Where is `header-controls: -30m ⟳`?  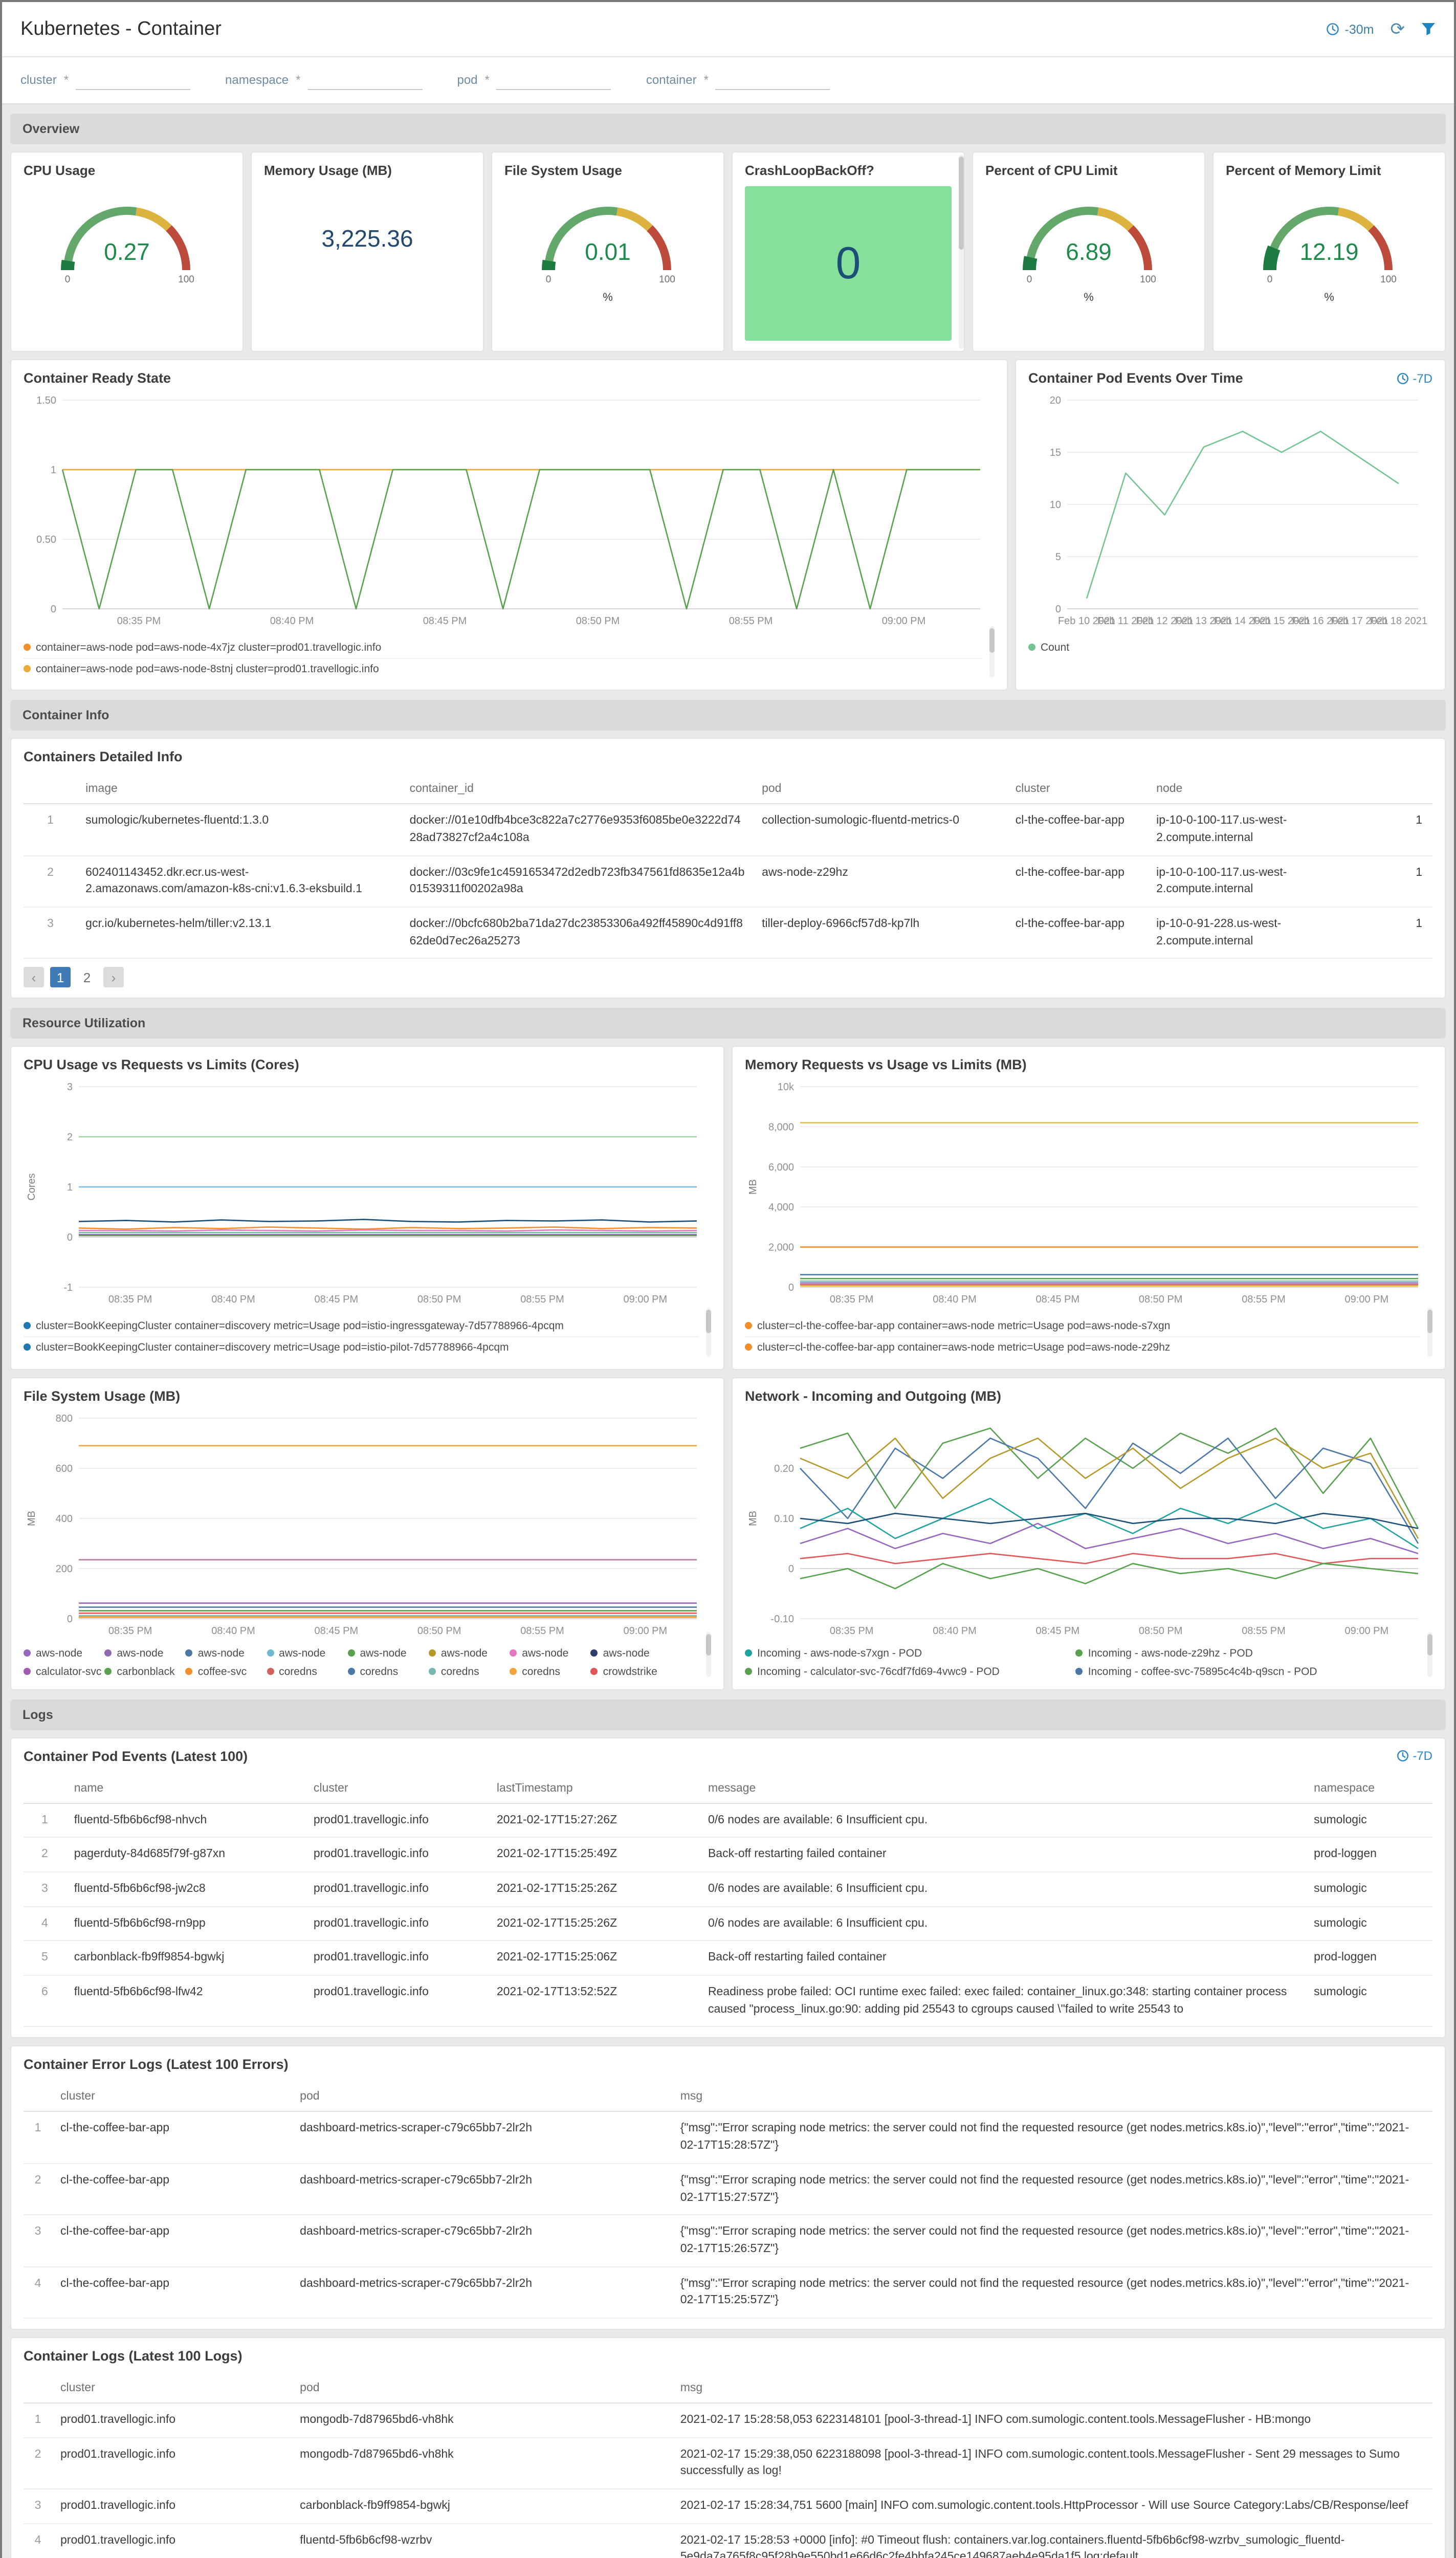
header-controls: -30m ⟳ is located at coordinates (1381, 29).